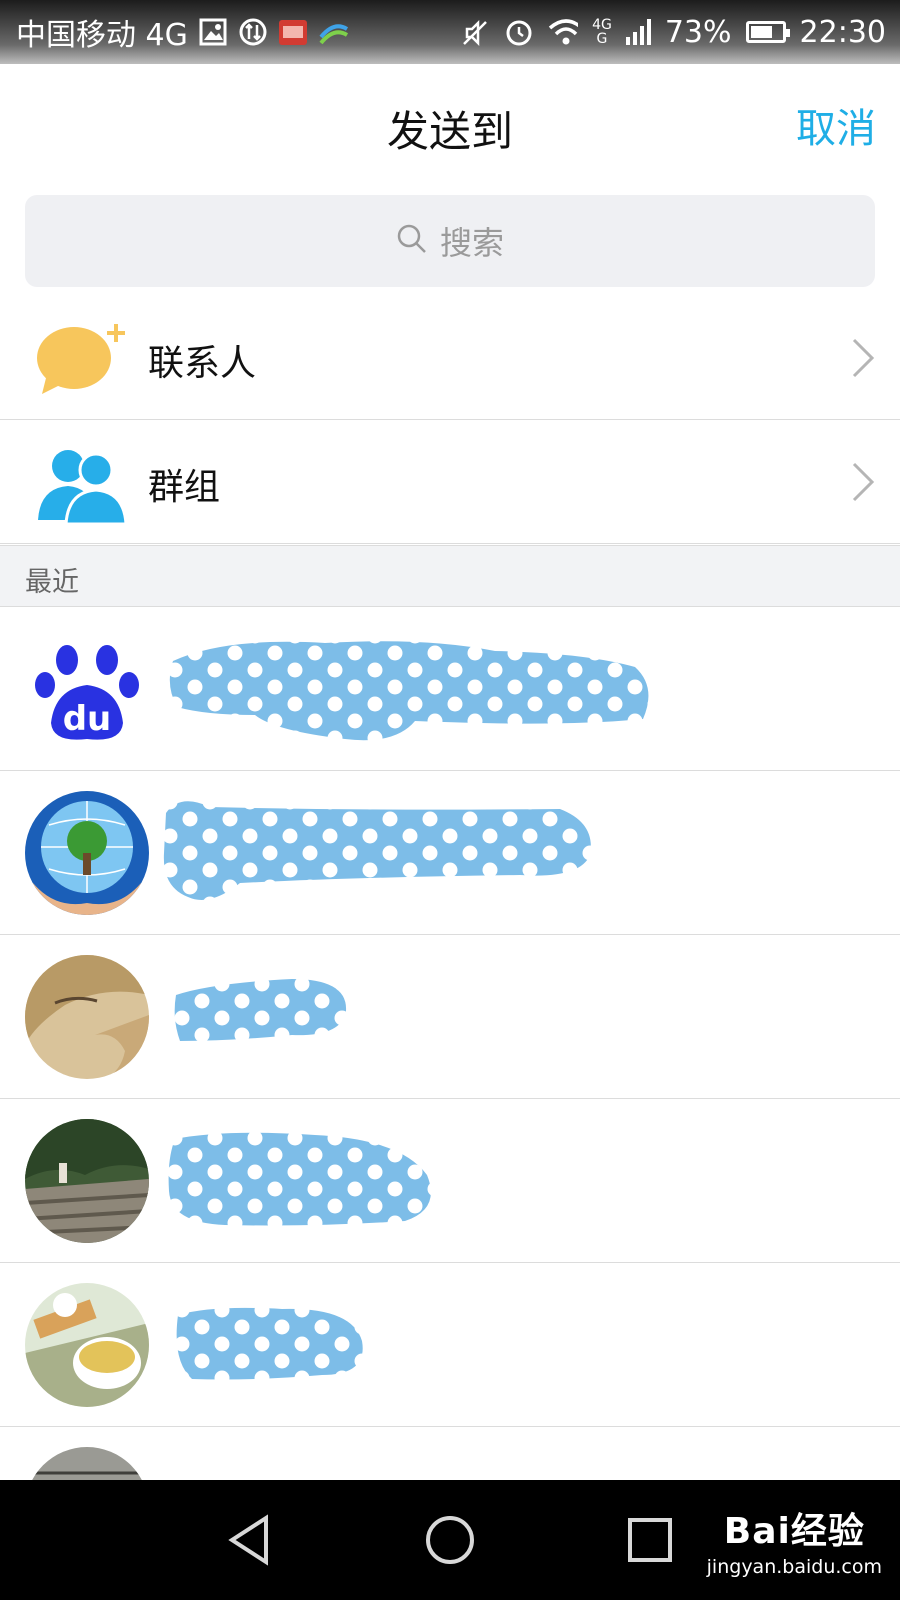 This screenshot has height=1600, width=900. Describe the element at coordinates (250, 1540) in the screenshot. I see `back-icon` at that location.